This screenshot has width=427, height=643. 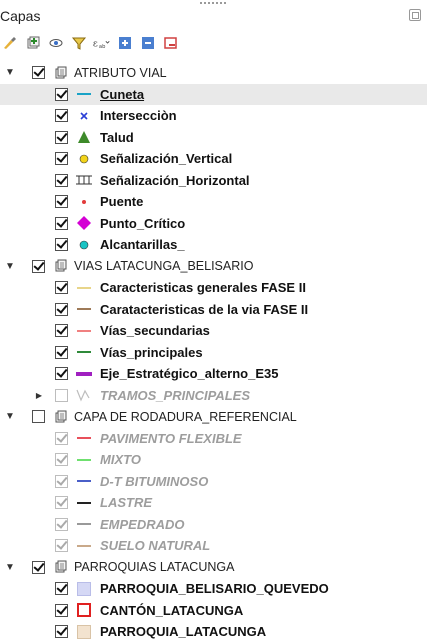 What do you see at coordinates (84, 181) in the screenshot?
I see `hbars-symbol-icon` at bounding box center [84, 181].